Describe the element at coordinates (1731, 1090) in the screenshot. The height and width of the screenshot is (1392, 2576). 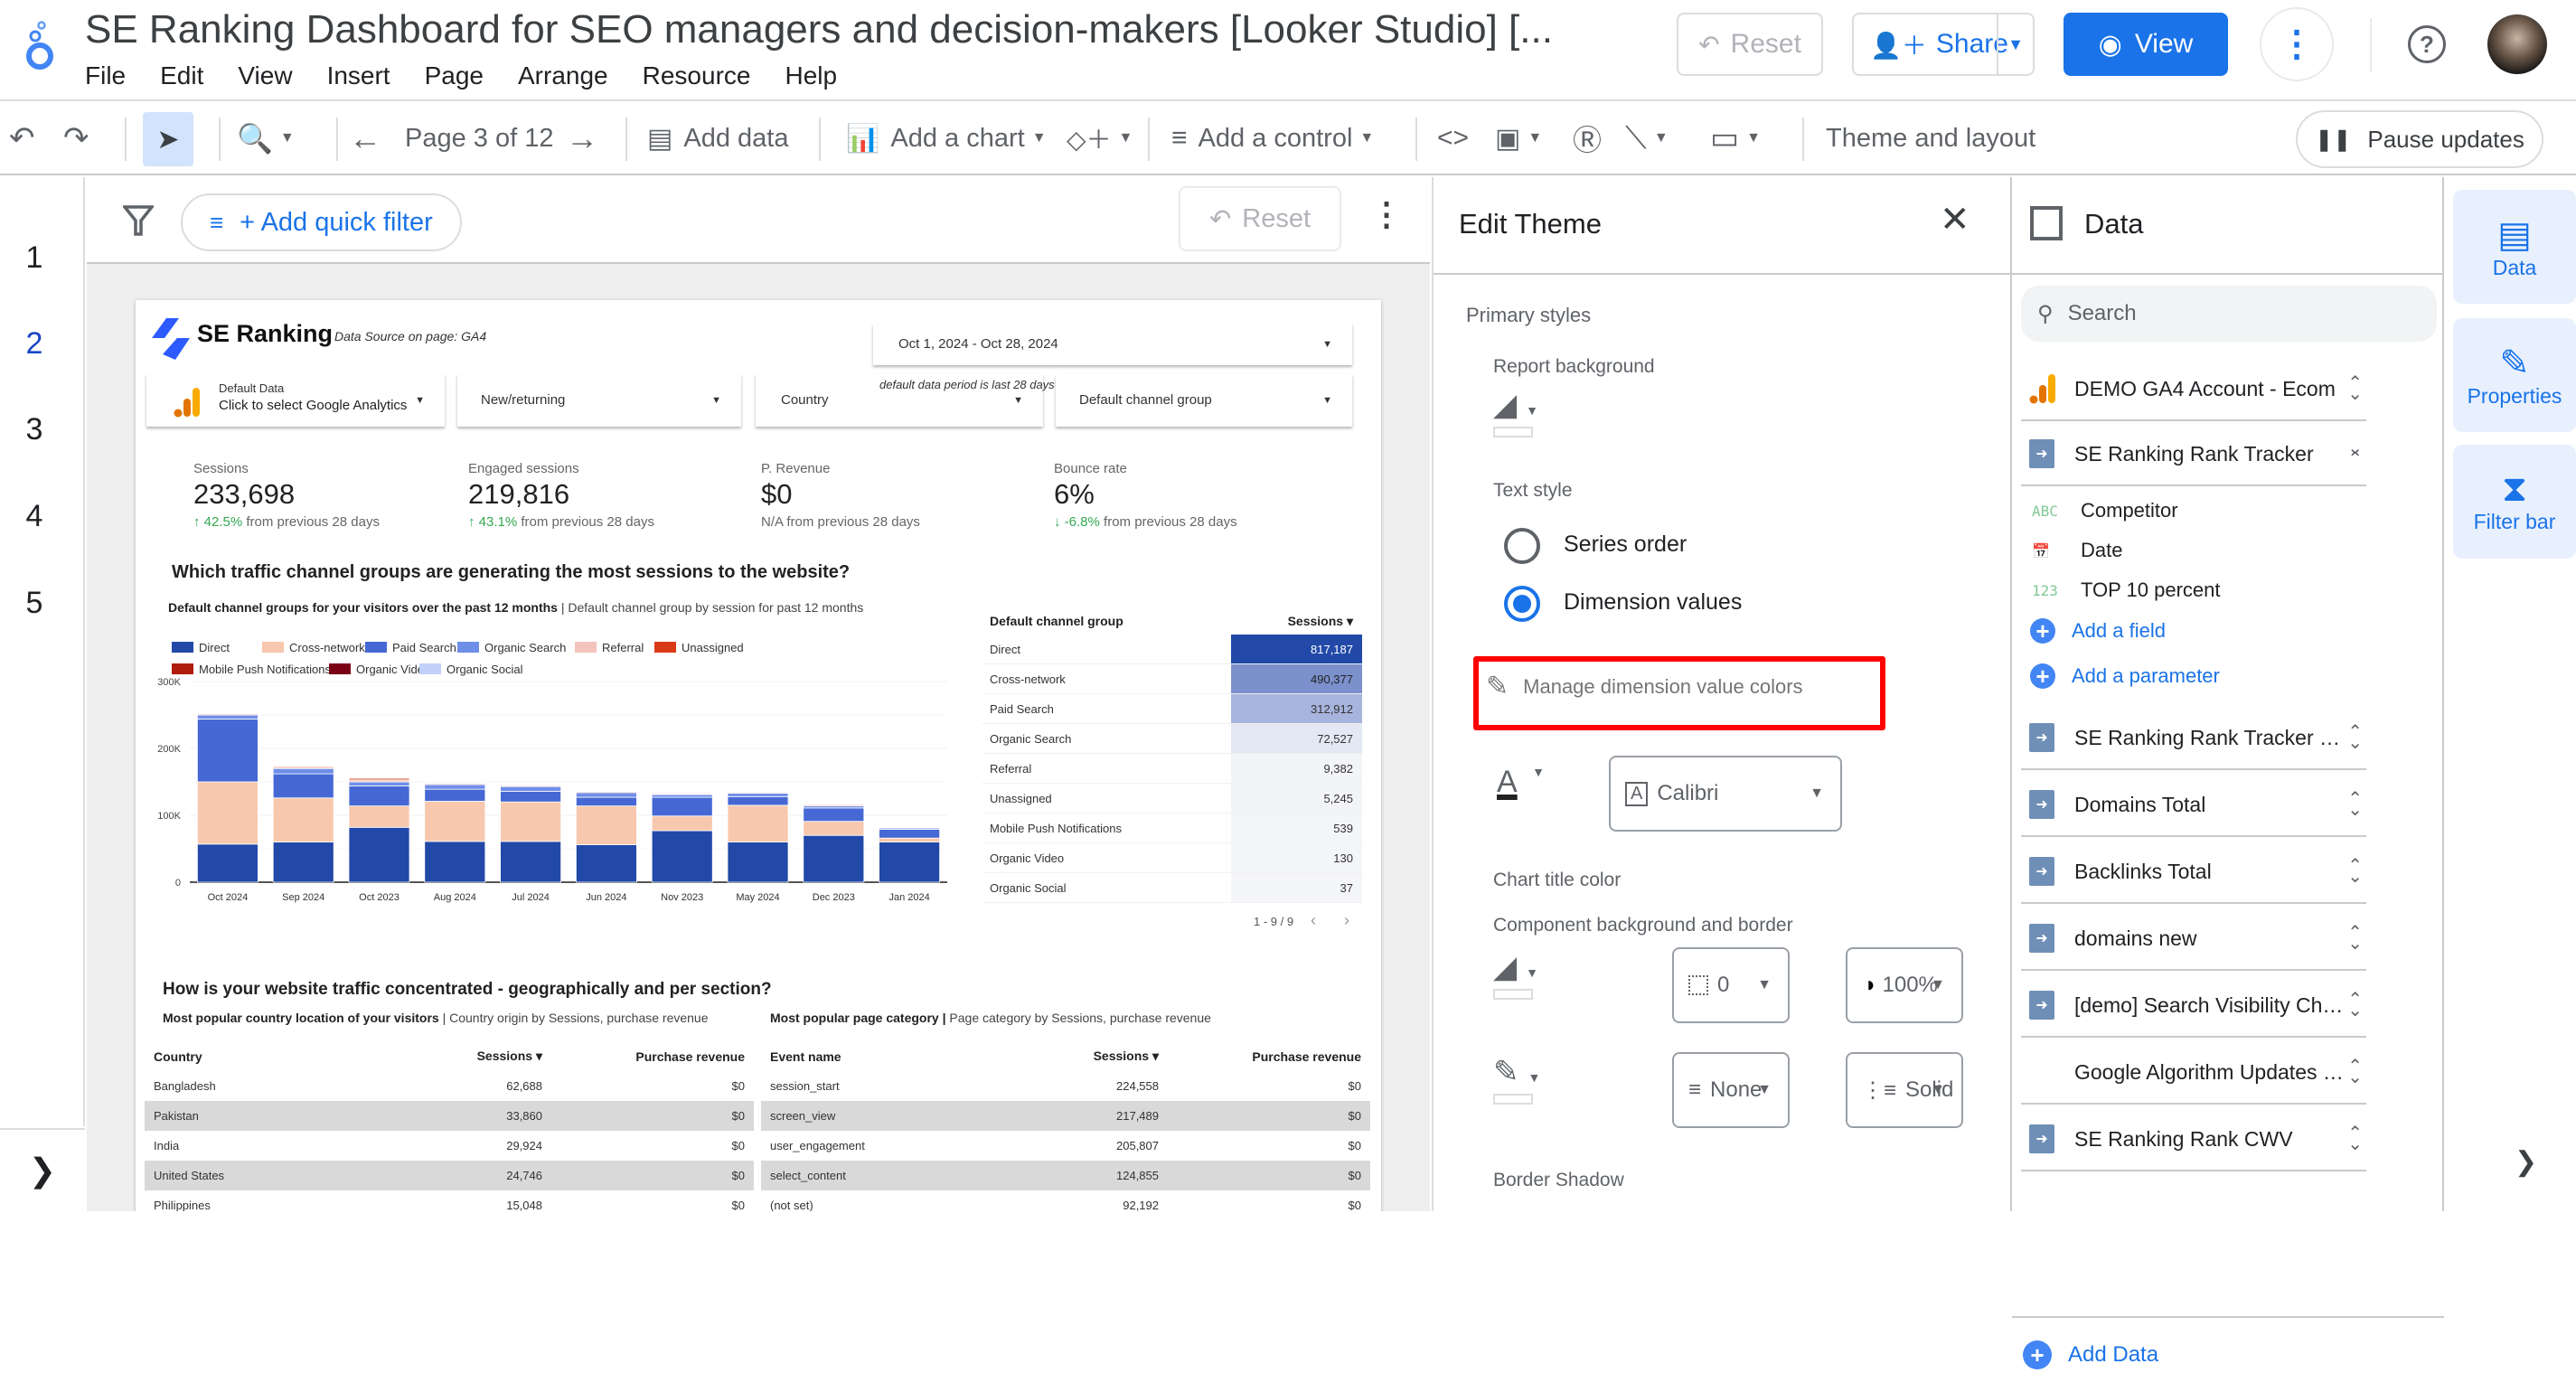
I see `border-weight-select: ≡ None ▼` at that location.